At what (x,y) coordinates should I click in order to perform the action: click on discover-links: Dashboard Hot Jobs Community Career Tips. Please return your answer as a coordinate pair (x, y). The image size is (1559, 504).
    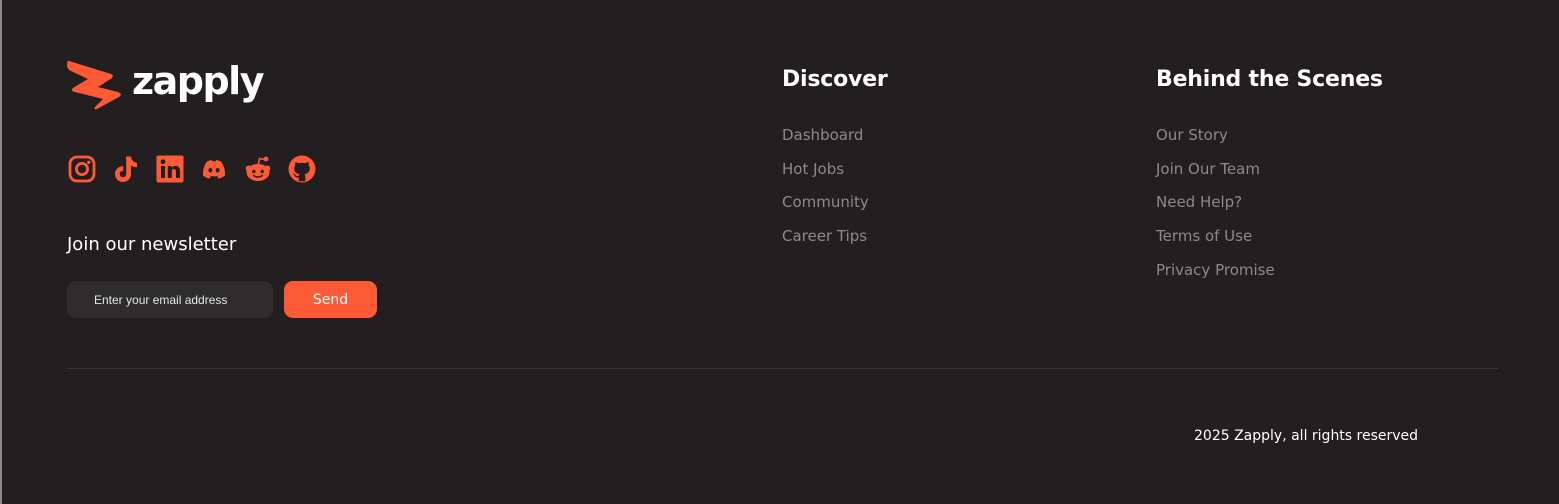
    Looking at the image, I should click on (835, 185).